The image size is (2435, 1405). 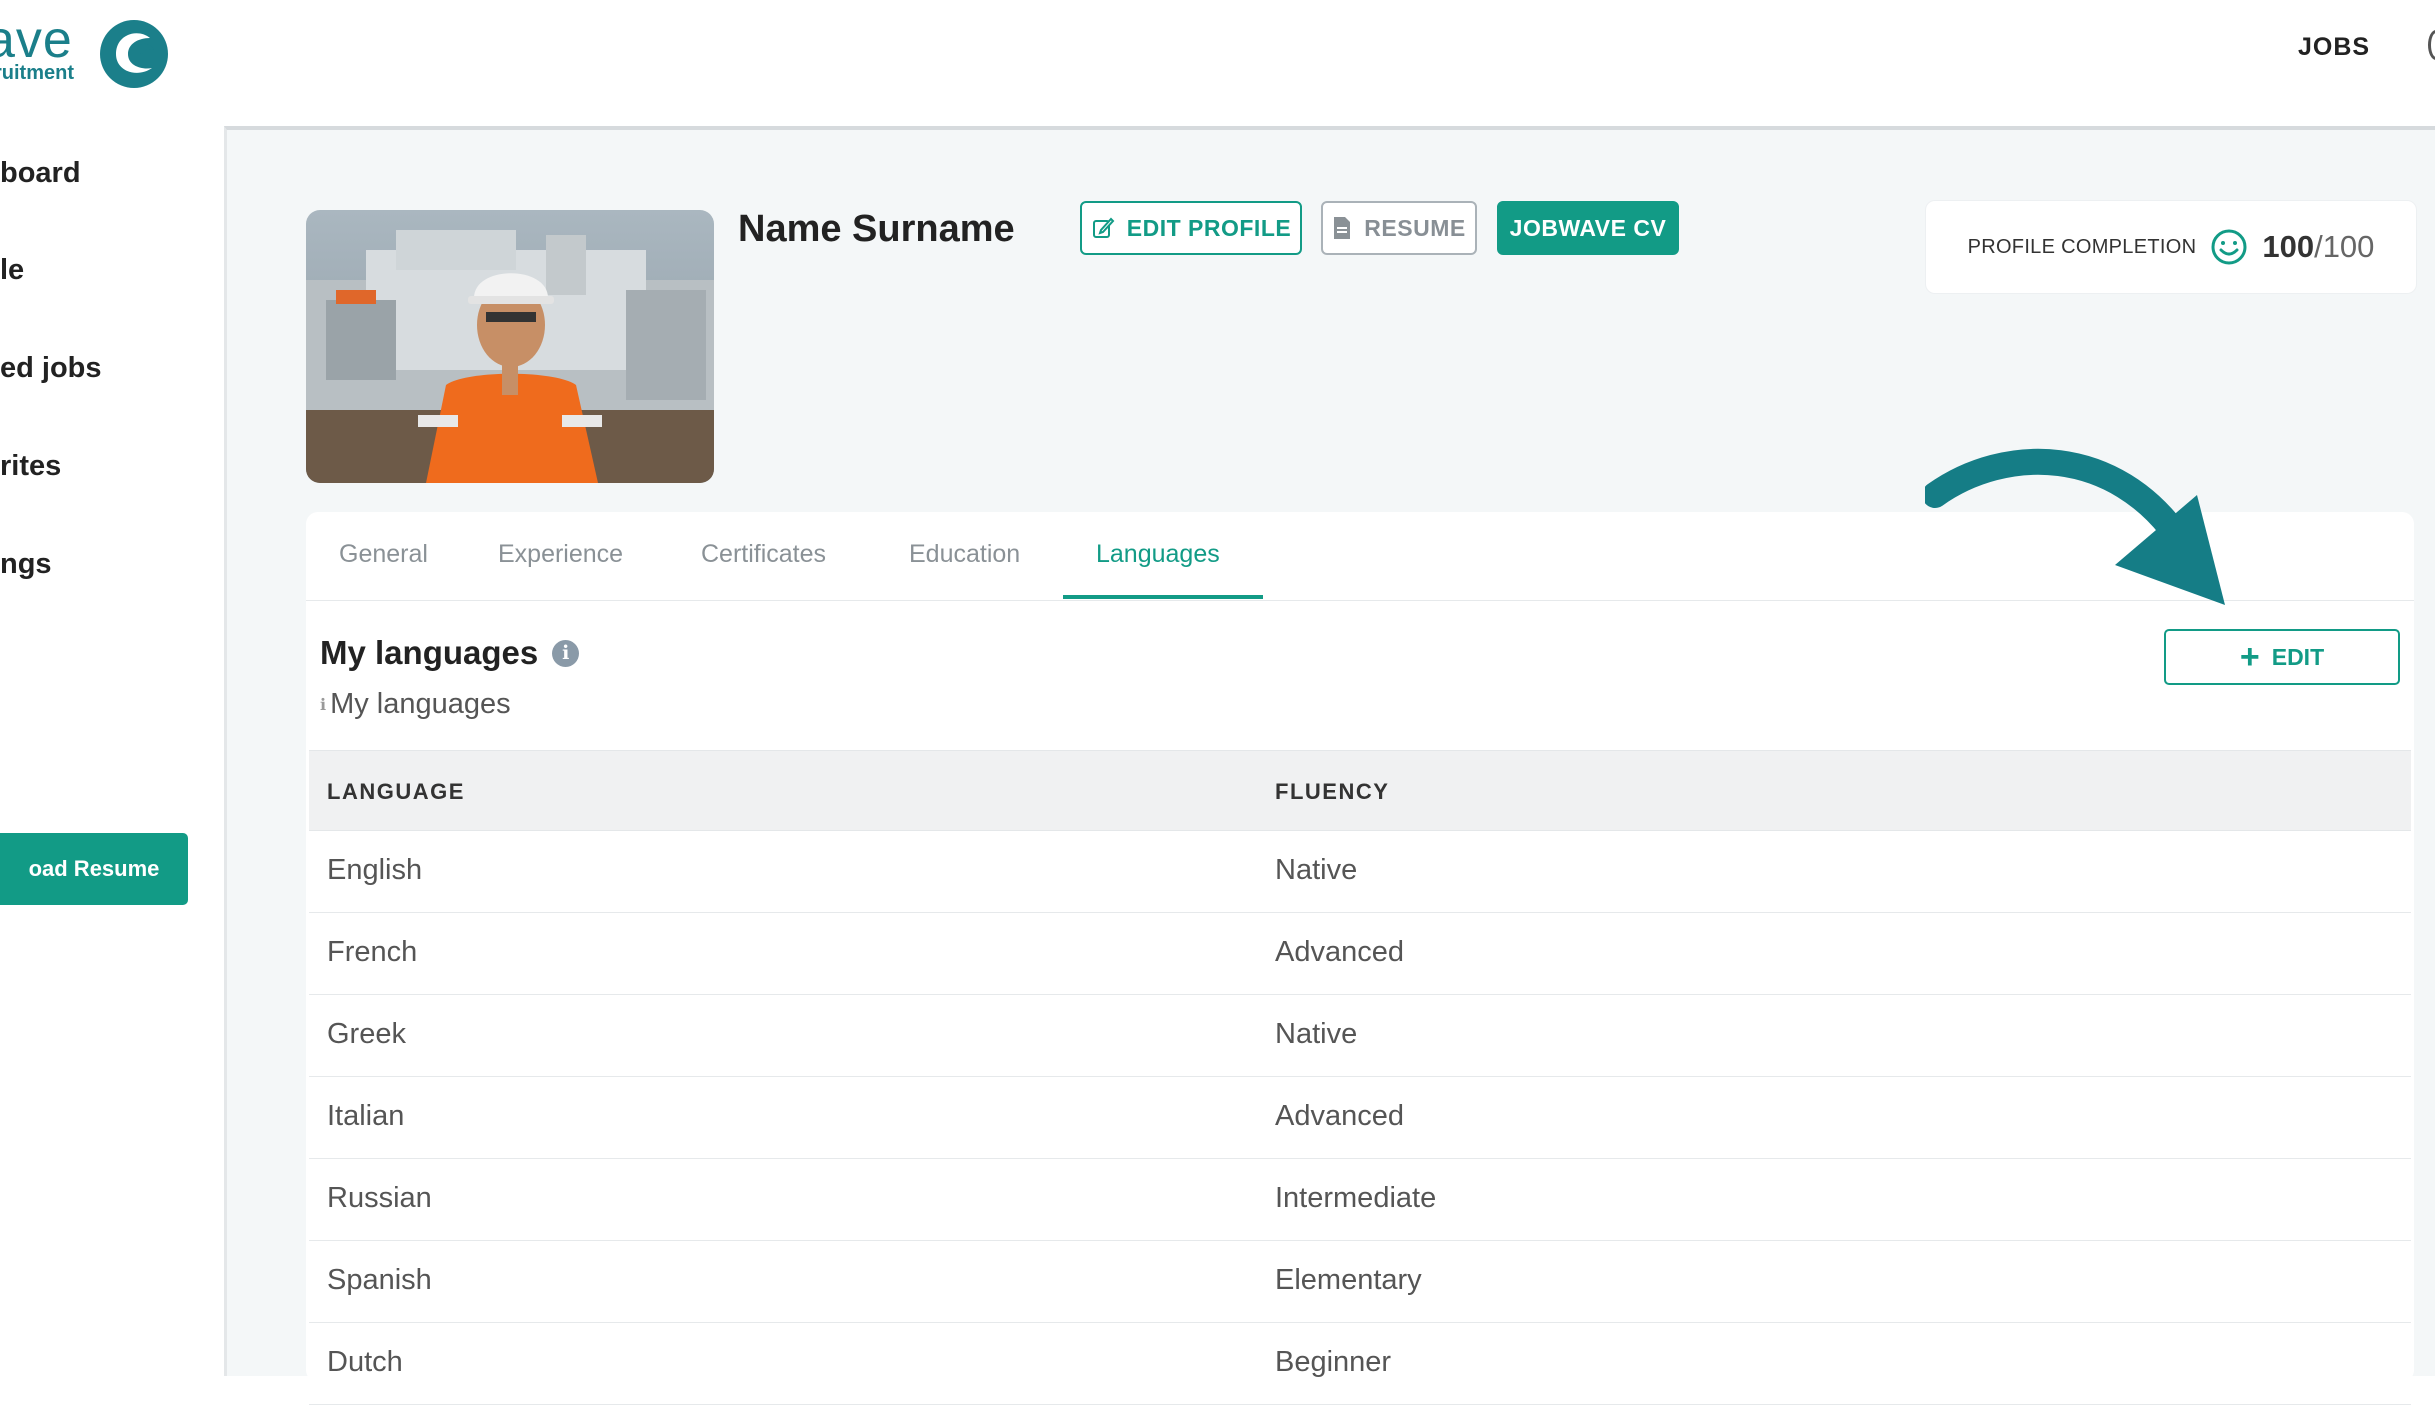 What do you see at coordinates (366, 1116) in the screenshot?
I see `language-cell: Italian` at bounding box center [366, 1116].